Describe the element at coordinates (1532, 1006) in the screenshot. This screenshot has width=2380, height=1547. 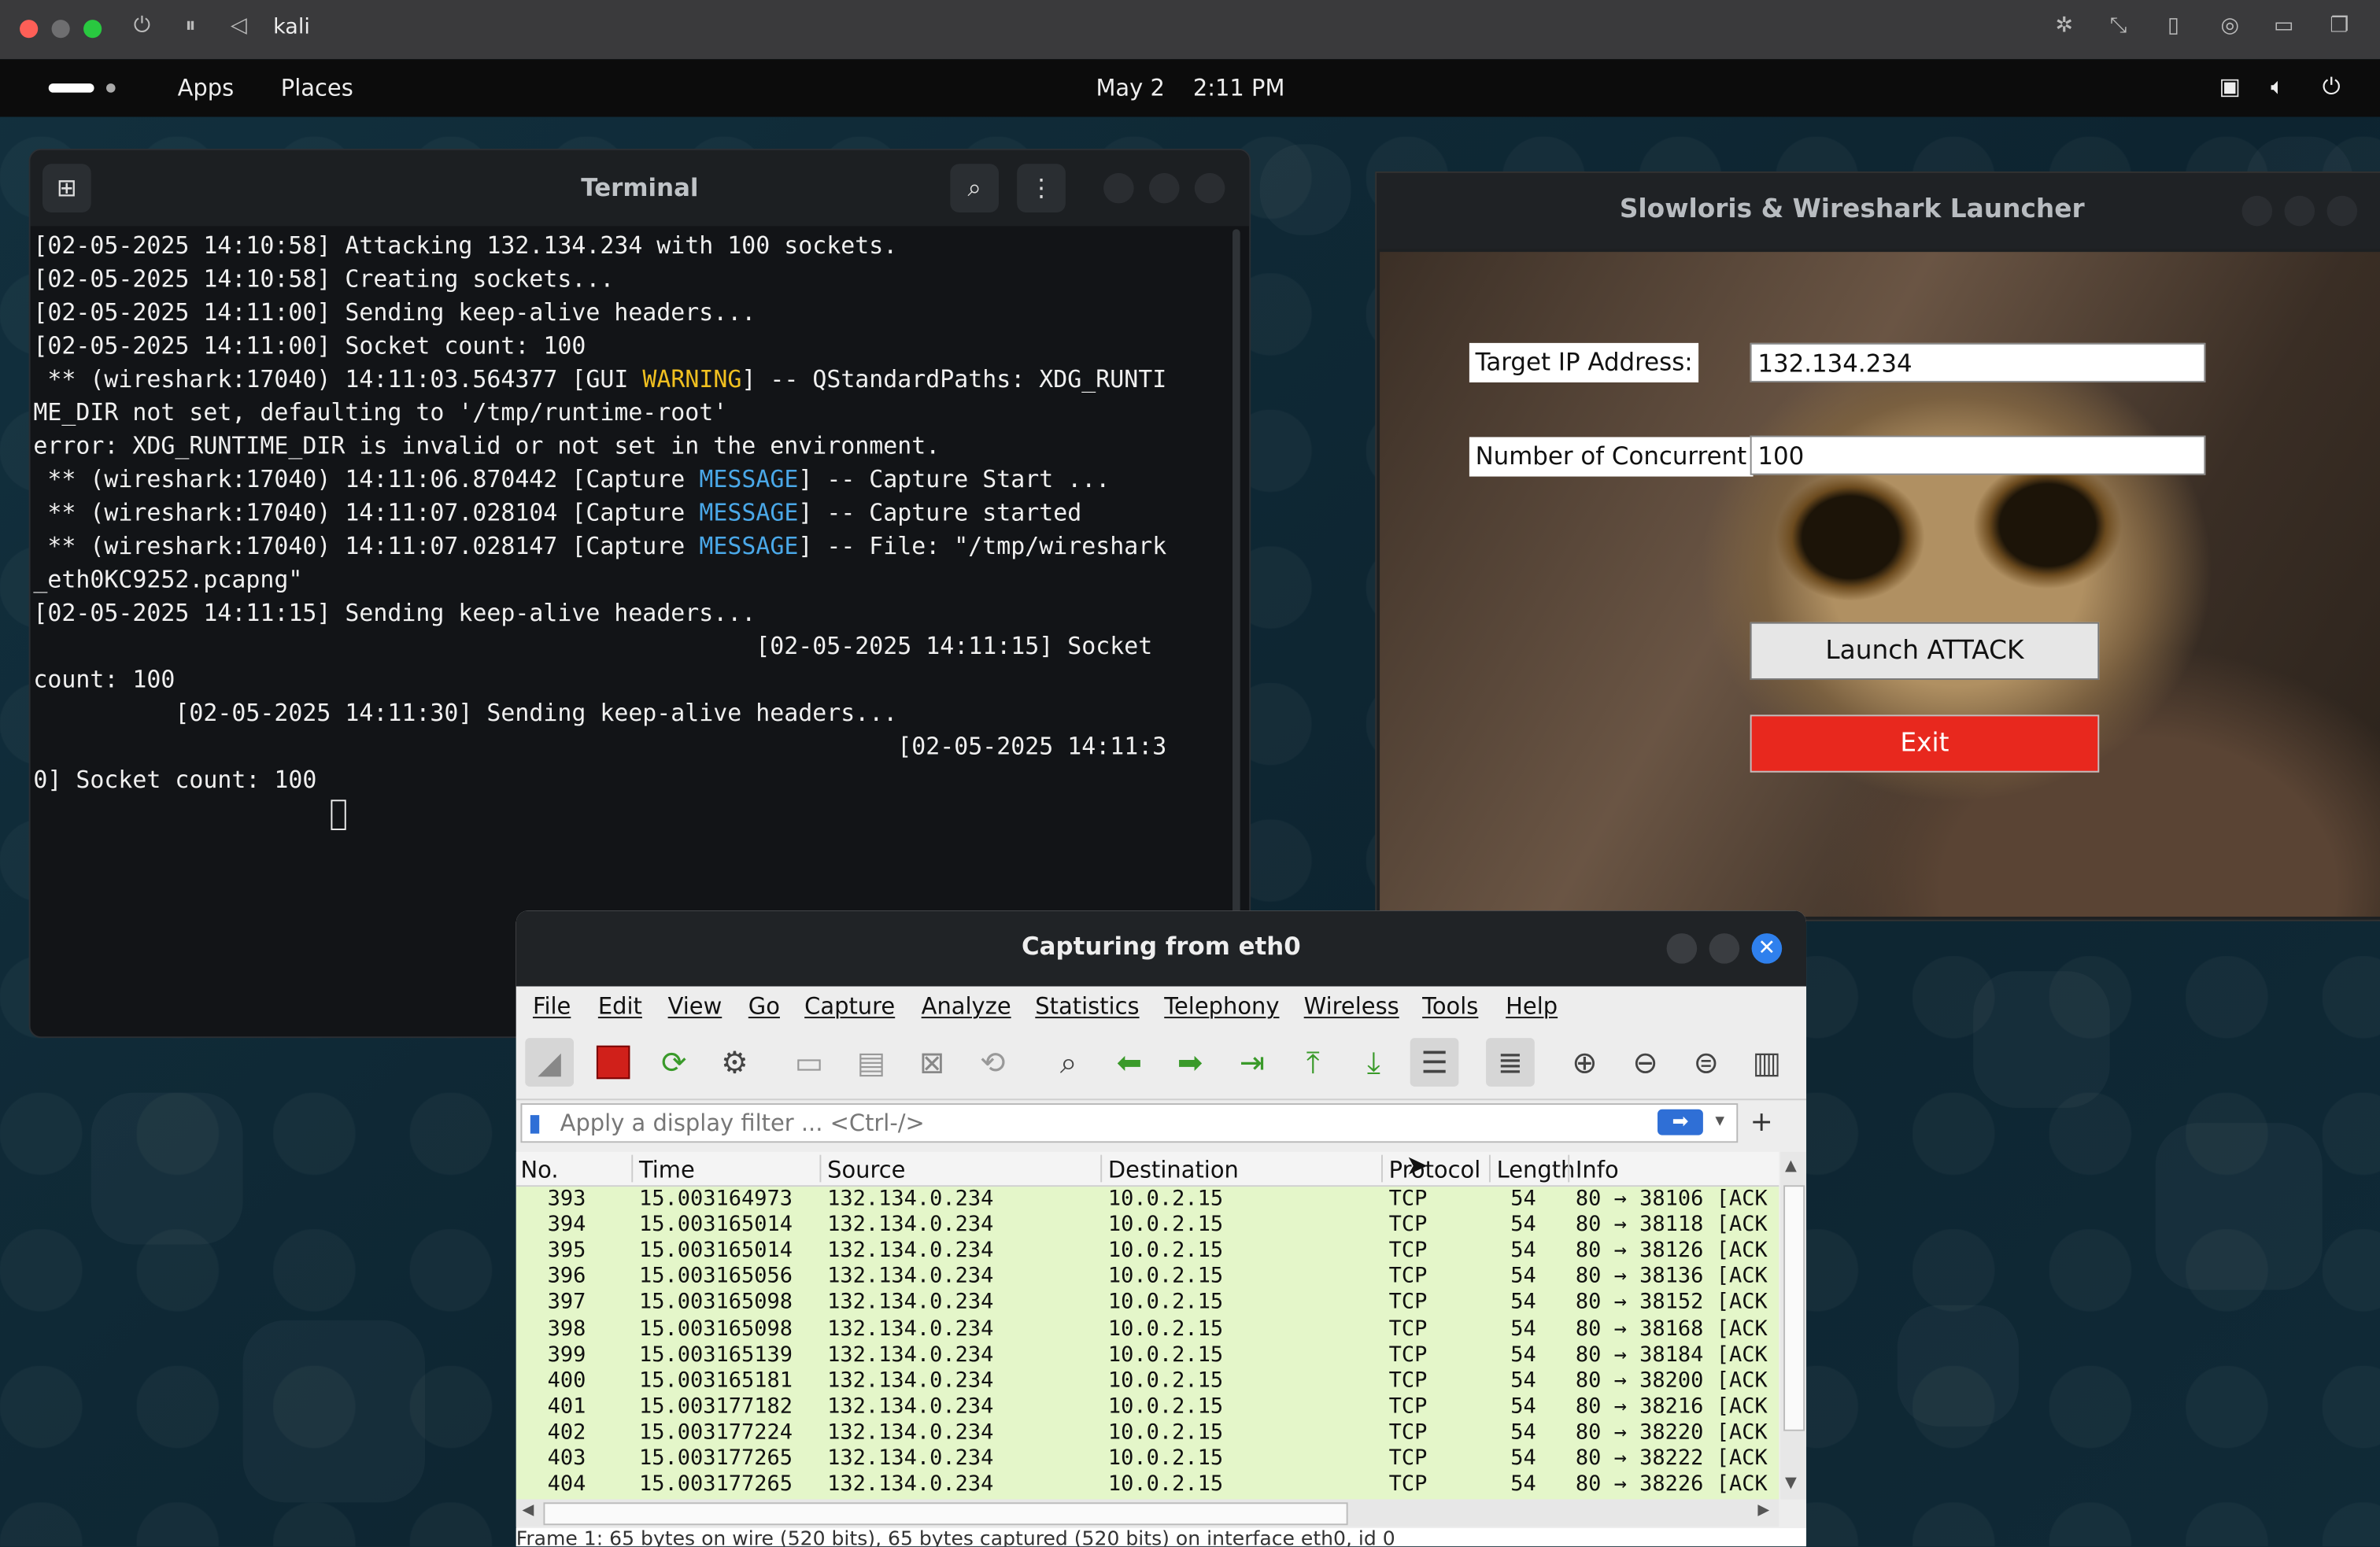
I see `menu-help: Help` at that location.